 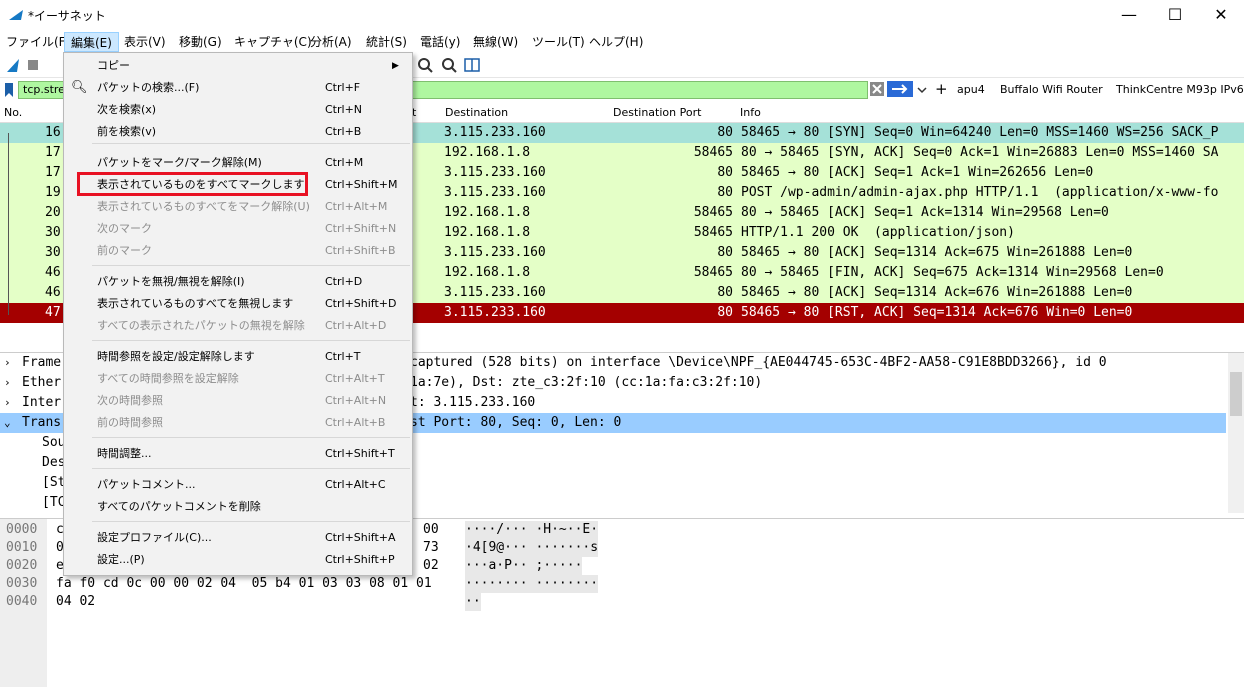 What do you see at coordinates (238, 163) in the screenshot?
I see `edit-menu-item: パケットをマーク/マーク解除(M) Ctrl+M` at bounding box center [238, 163].